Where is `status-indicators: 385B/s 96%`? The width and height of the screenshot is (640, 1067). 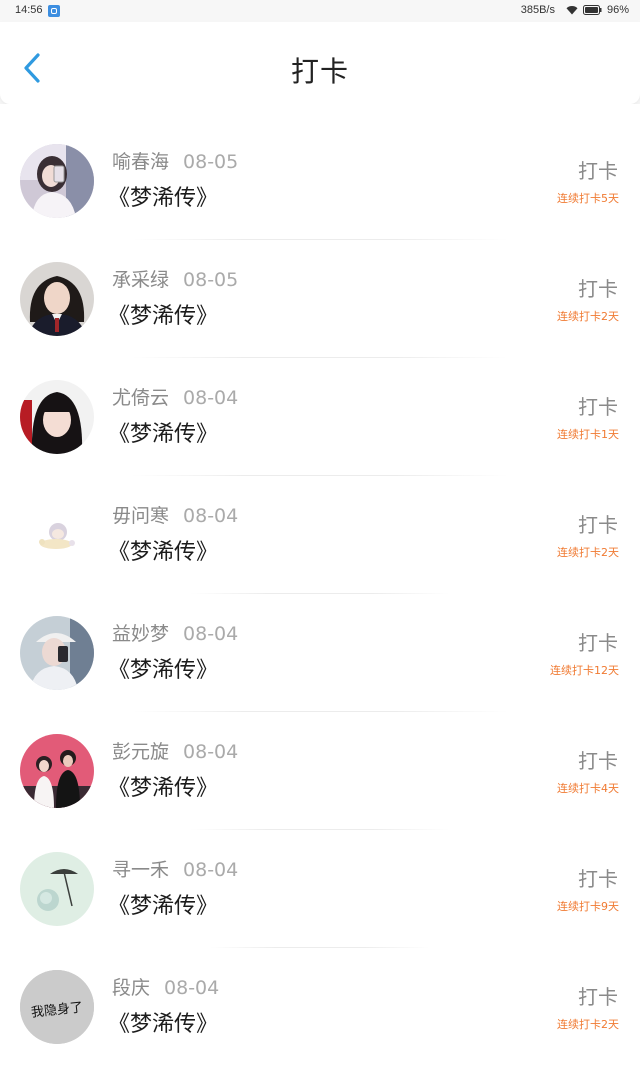
status-indicators: 385B/s 96% is located at coordinates (575, 10).